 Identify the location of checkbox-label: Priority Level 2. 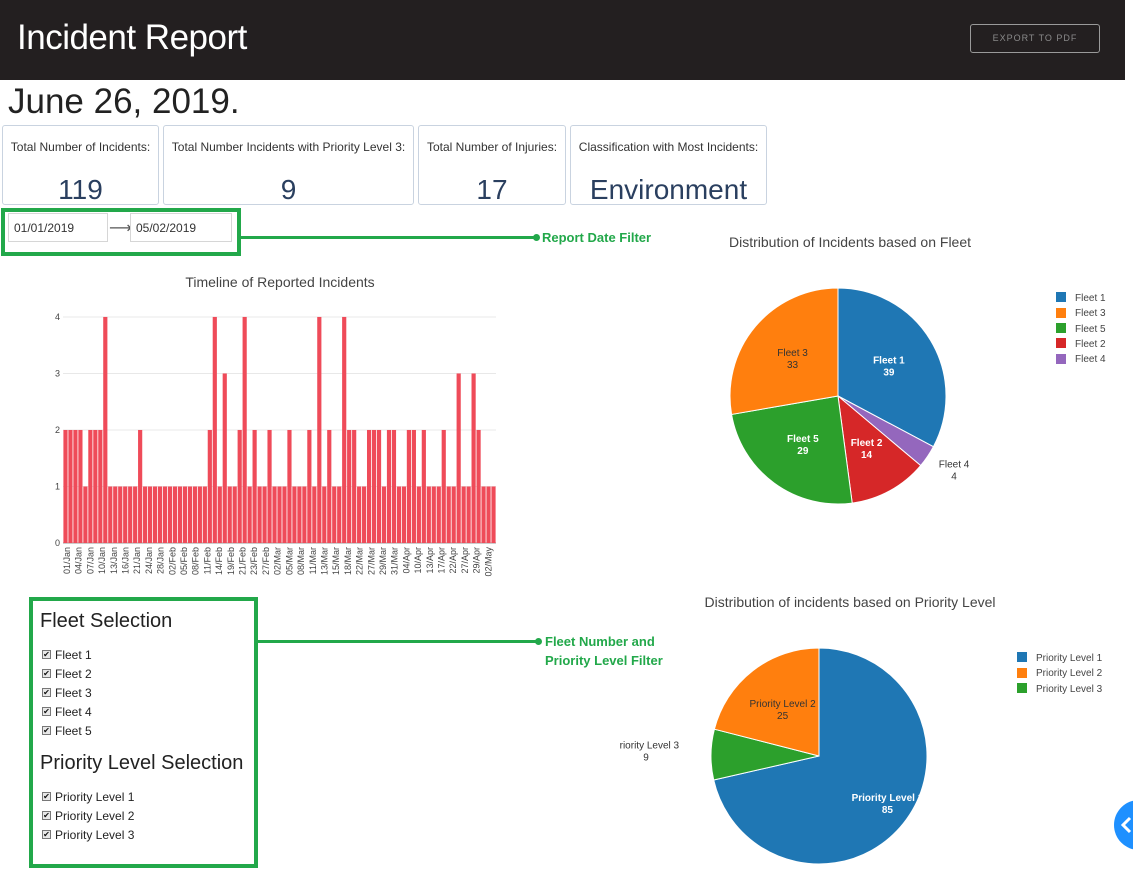
(95, 816).